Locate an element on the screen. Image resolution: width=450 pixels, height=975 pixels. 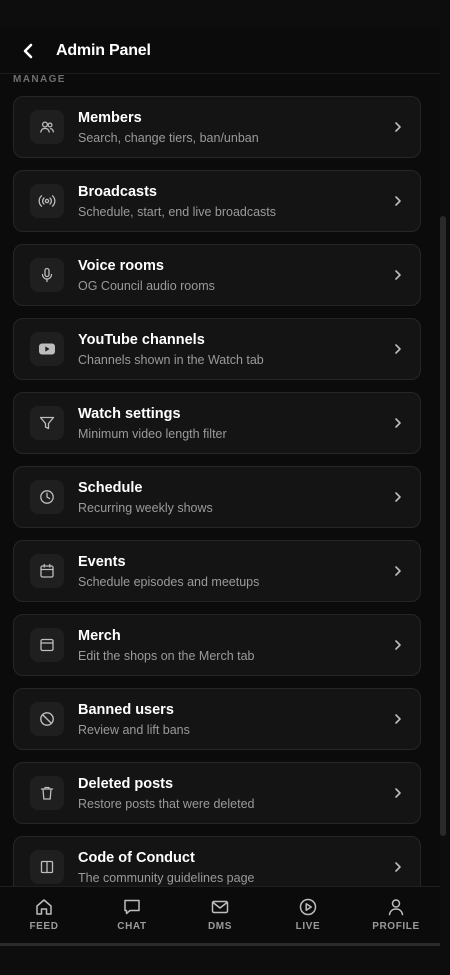
back-button is located at coordinates (28, 51).